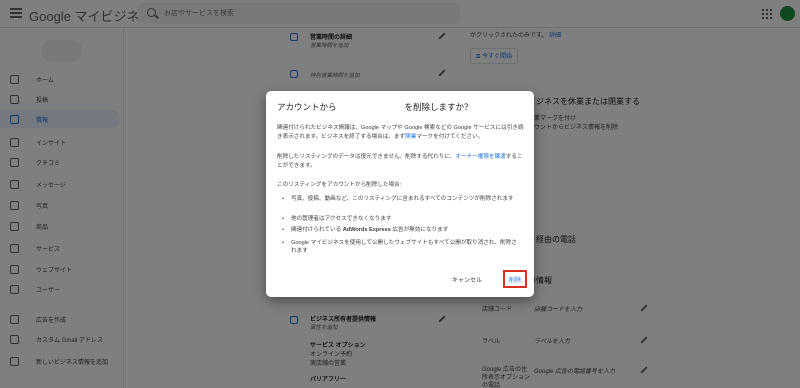 Image resolution: width=800 pixels, height=388 pixels. Describe the element at coordinates (467, 279) in the screenshot. I see `cancel-button: キャンセル` at that location.